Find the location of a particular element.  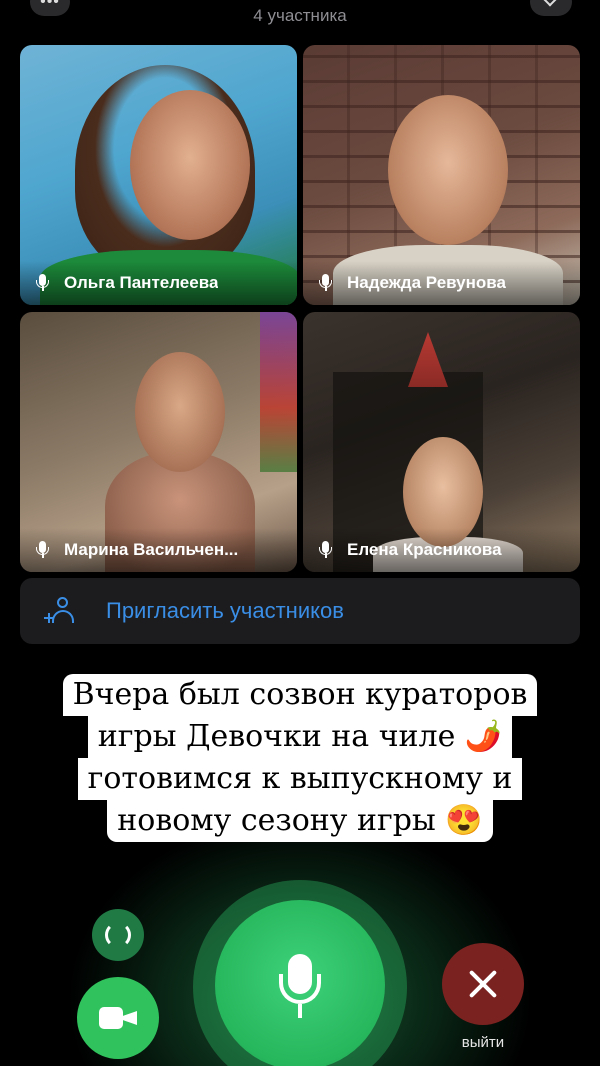

participant-label: Надежда Ревунова is located at coordinates (441, 283).